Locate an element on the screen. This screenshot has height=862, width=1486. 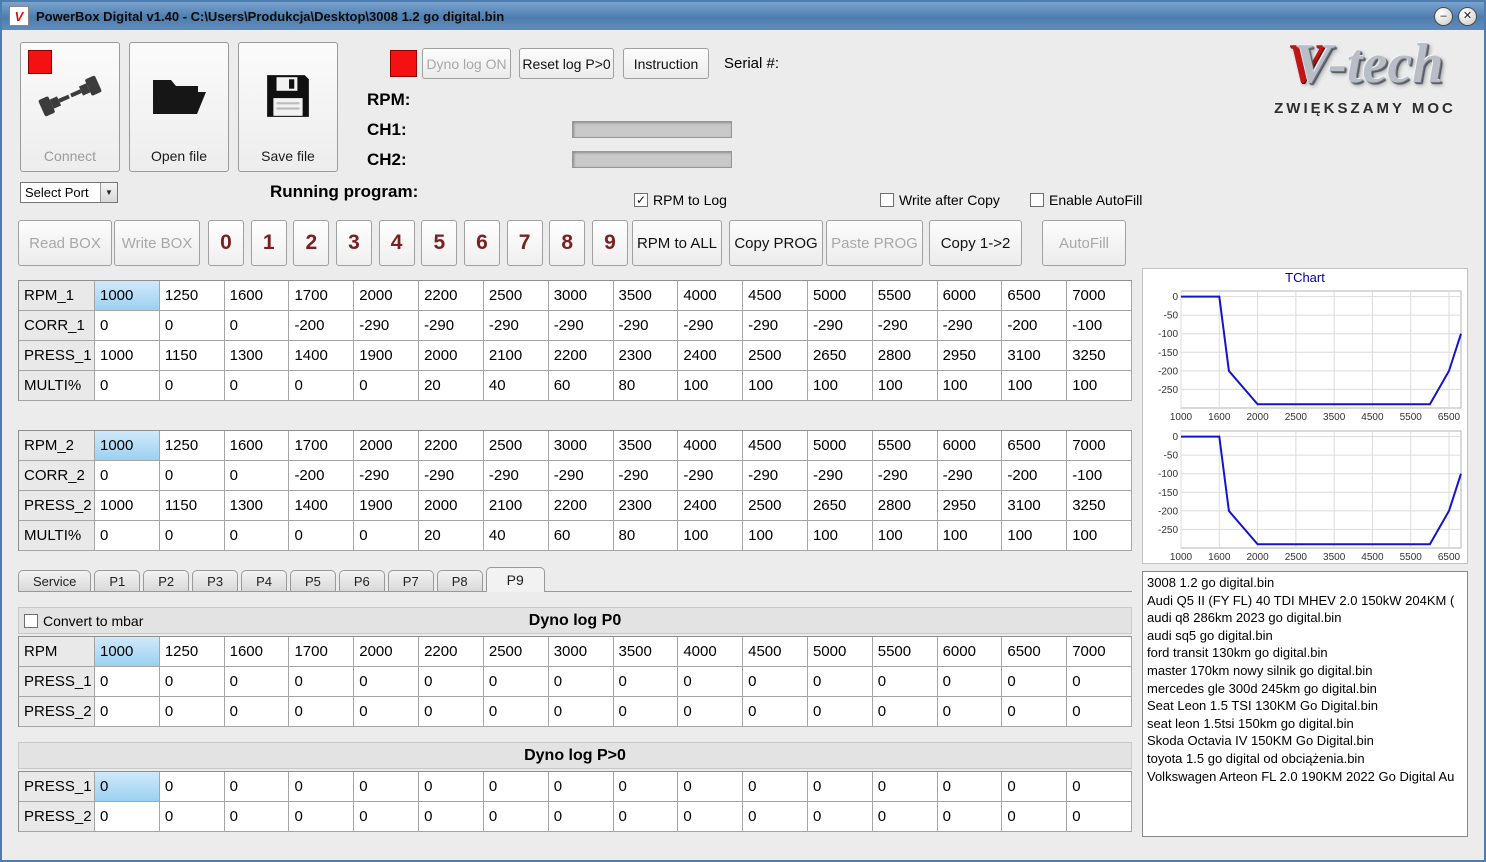
table-cell: 4000 is located at coordinates (711, 296).